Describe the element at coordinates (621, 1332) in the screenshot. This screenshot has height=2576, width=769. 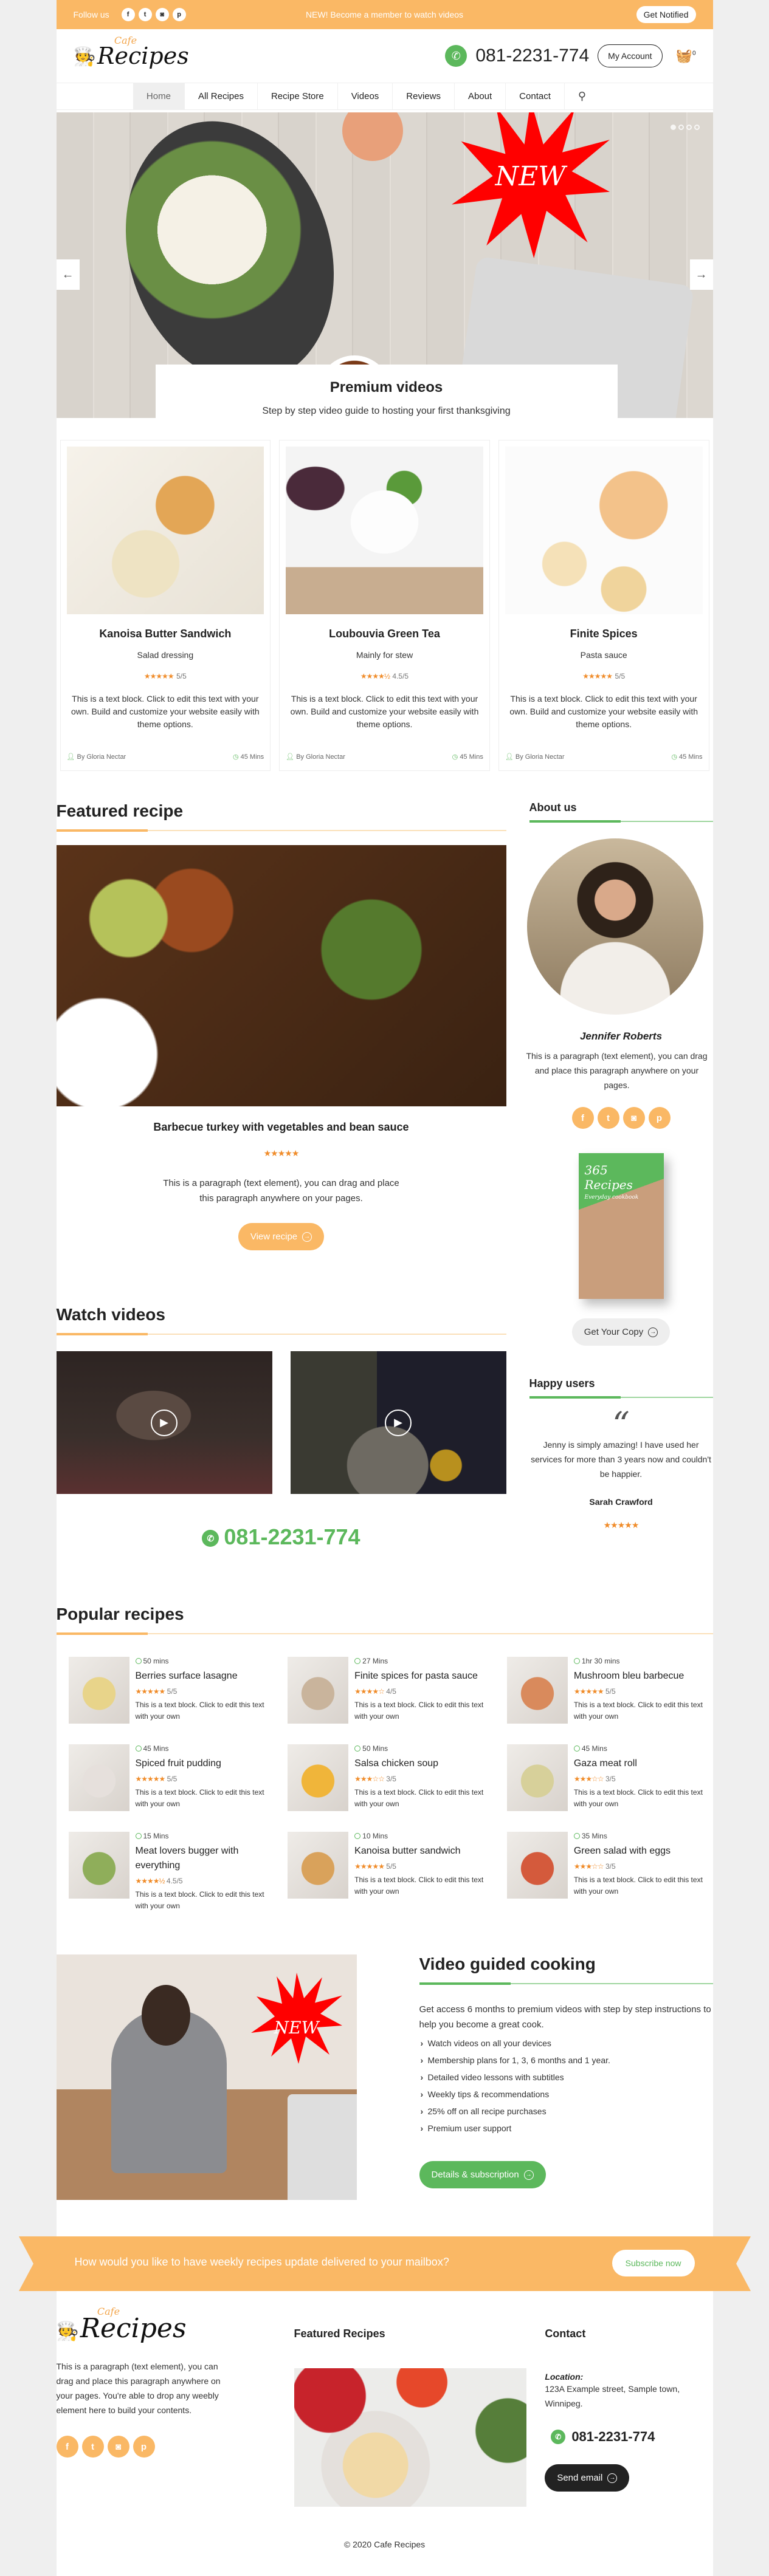
I see `get-your-copy-button: Get Your Copy →` at that location.